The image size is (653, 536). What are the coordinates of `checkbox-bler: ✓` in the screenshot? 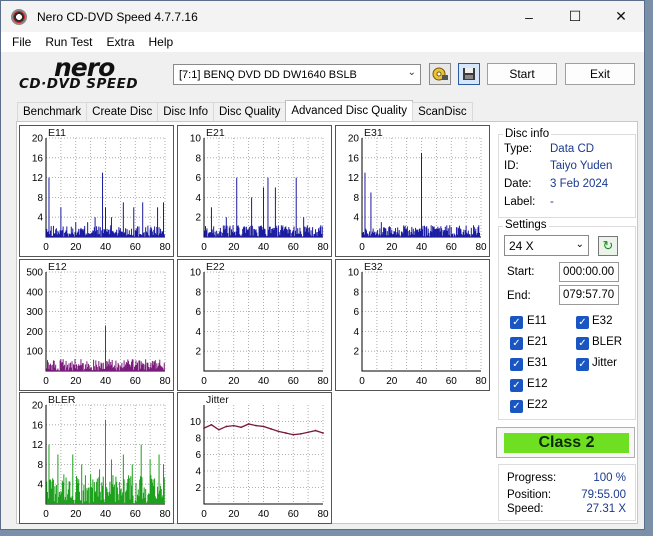 It's located at (582, 343).